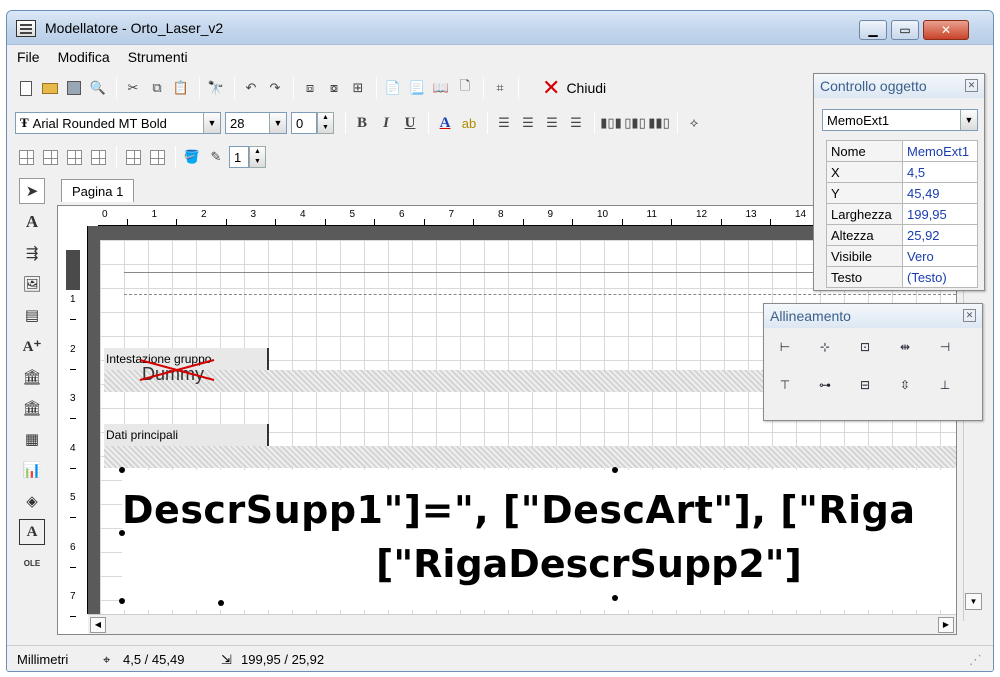 Image resolution: width=1000 pixels, height=677 pixels. What do you see at coordinates (940, 214) in the screenshot?
I see `property-value: 199,95` at bounding box center [940, 214].